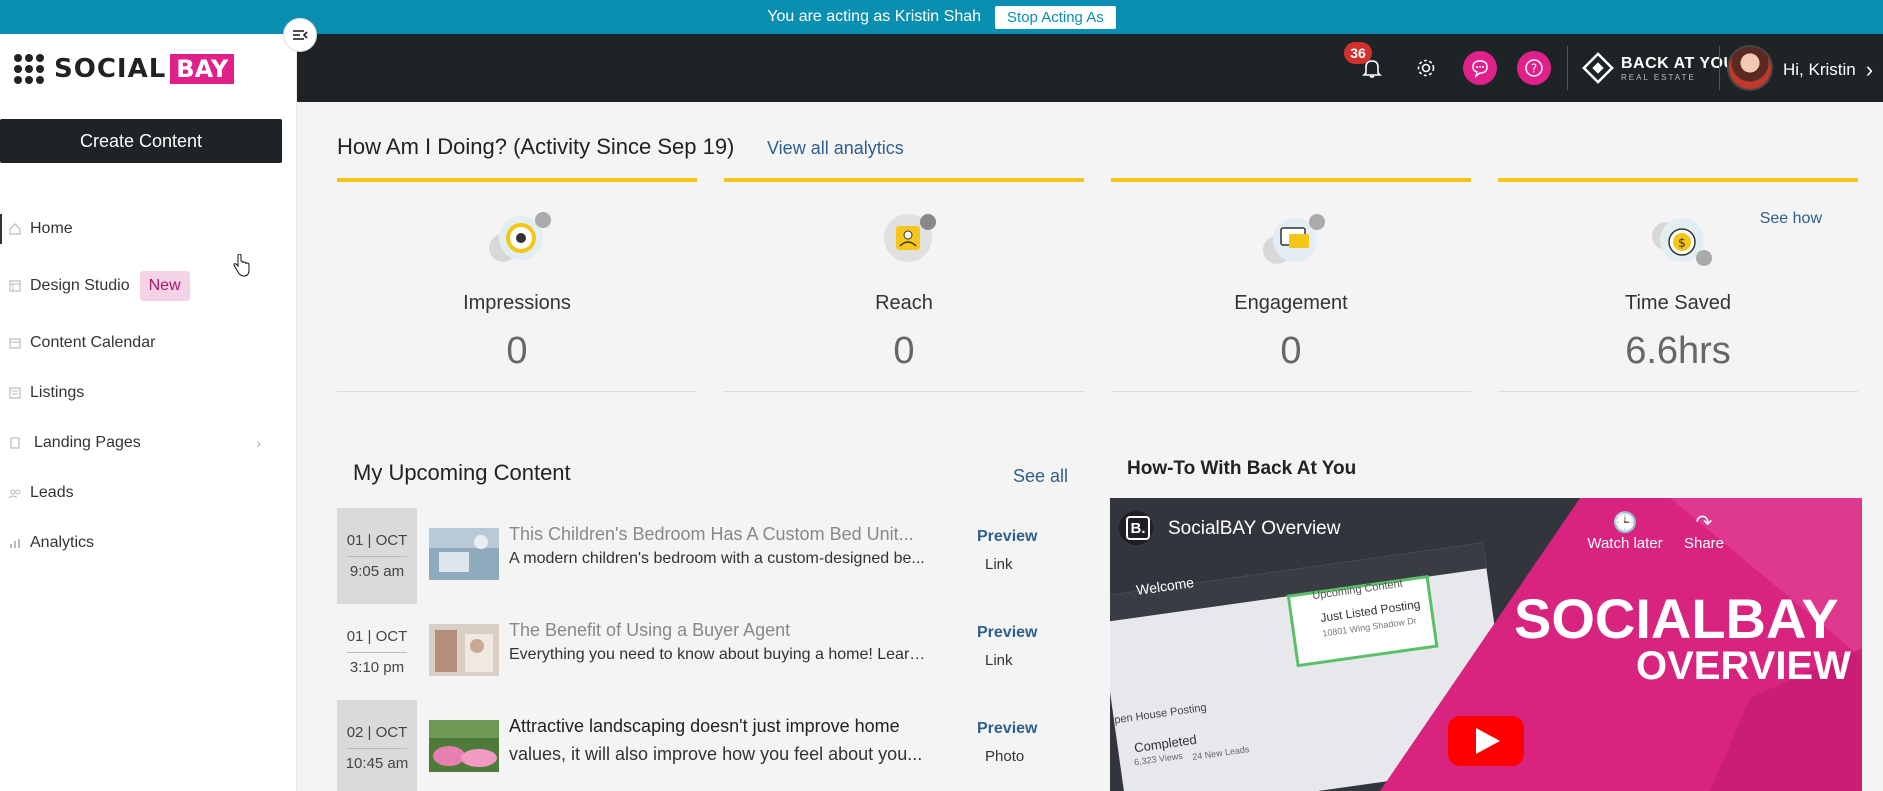 Image resolution: width=1883 pixels, height=791 pixels. Describe the element at coordinates (1676, 618) in the screenshot. I see `overlay-heading: SOCIALBAY` at that location.